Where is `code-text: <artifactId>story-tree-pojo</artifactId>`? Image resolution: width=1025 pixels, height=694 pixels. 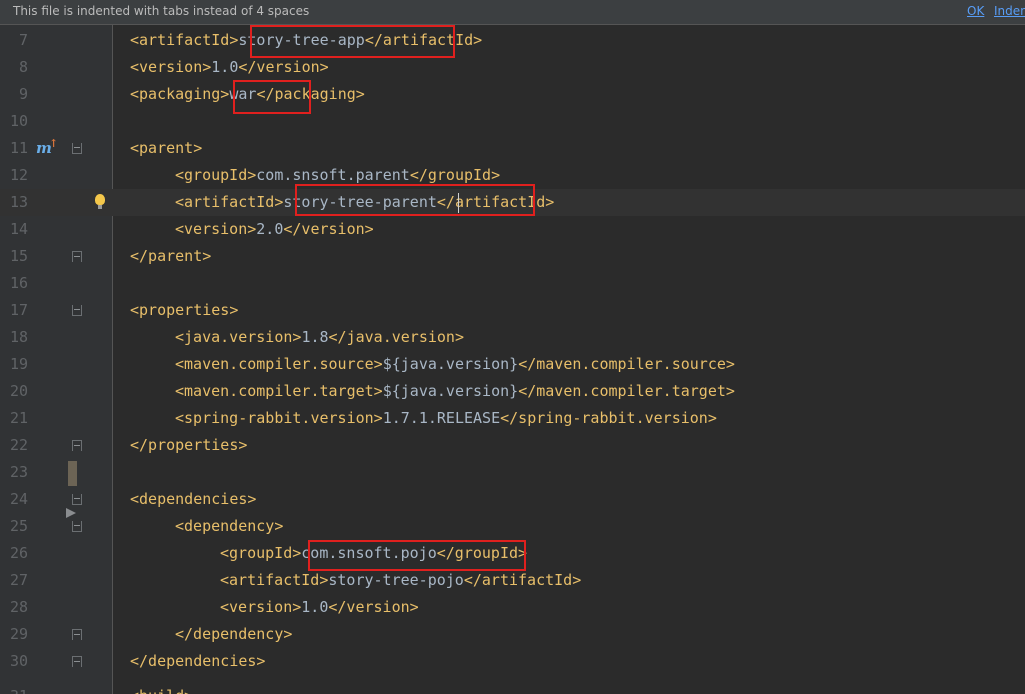
code-text: <artifactId>story-tree-pojo</artifactId> is located at coordinates (401, 580).